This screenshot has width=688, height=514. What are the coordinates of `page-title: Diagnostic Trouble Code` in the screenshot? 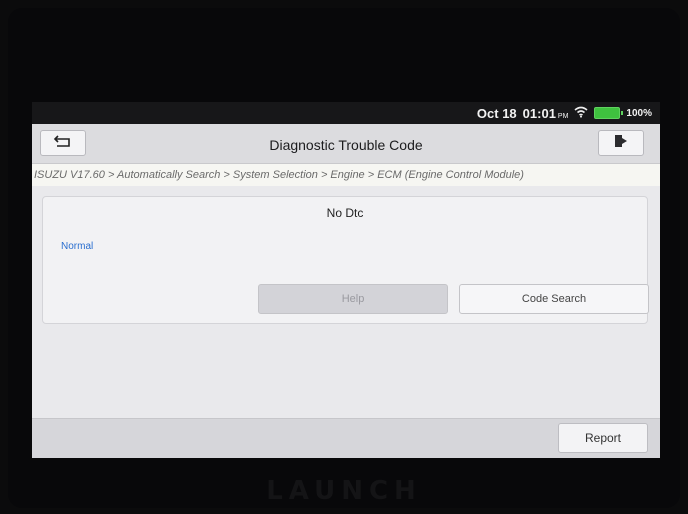 It's located at (346, 145).